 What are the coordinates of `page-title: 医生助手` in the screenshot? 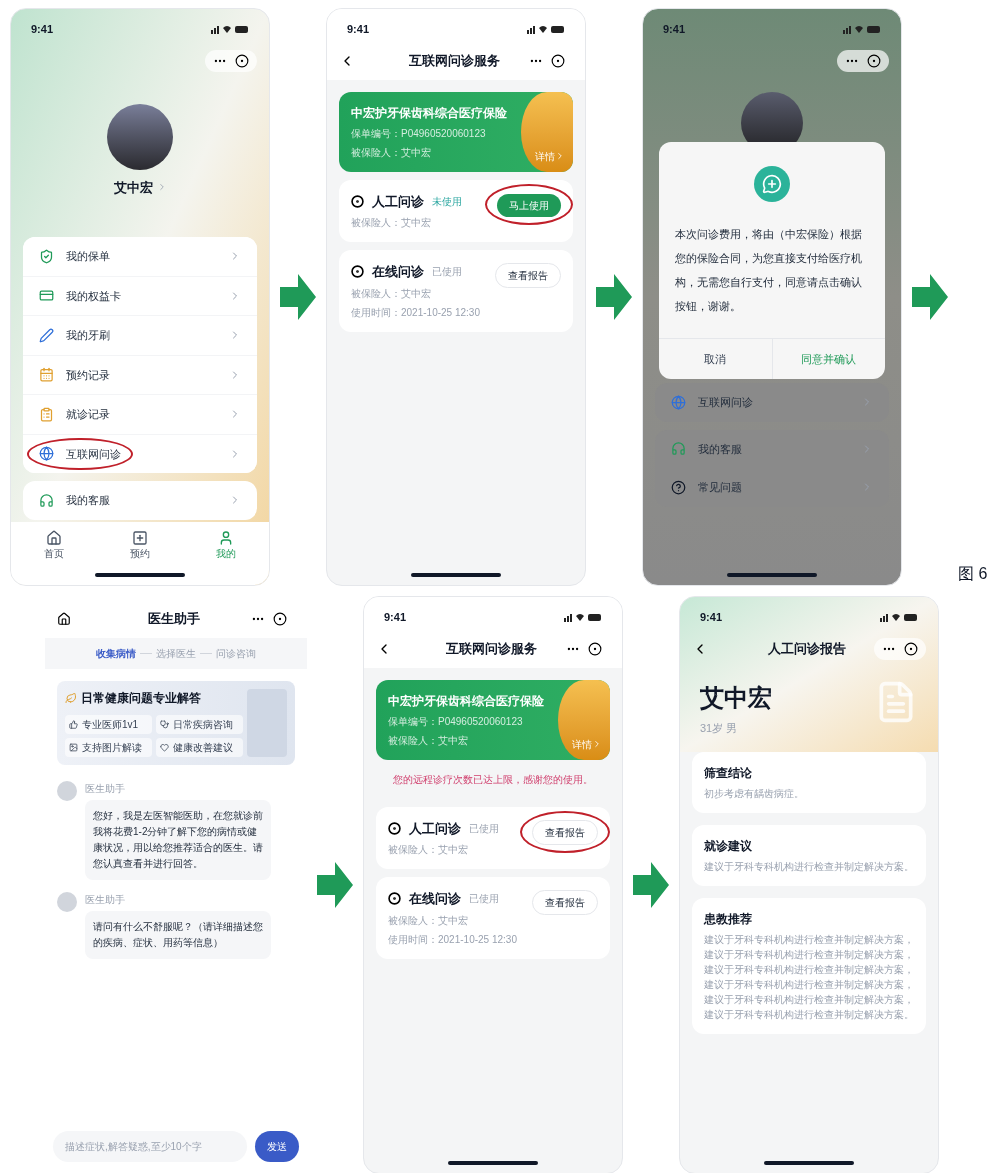 It's located at (174, 619).